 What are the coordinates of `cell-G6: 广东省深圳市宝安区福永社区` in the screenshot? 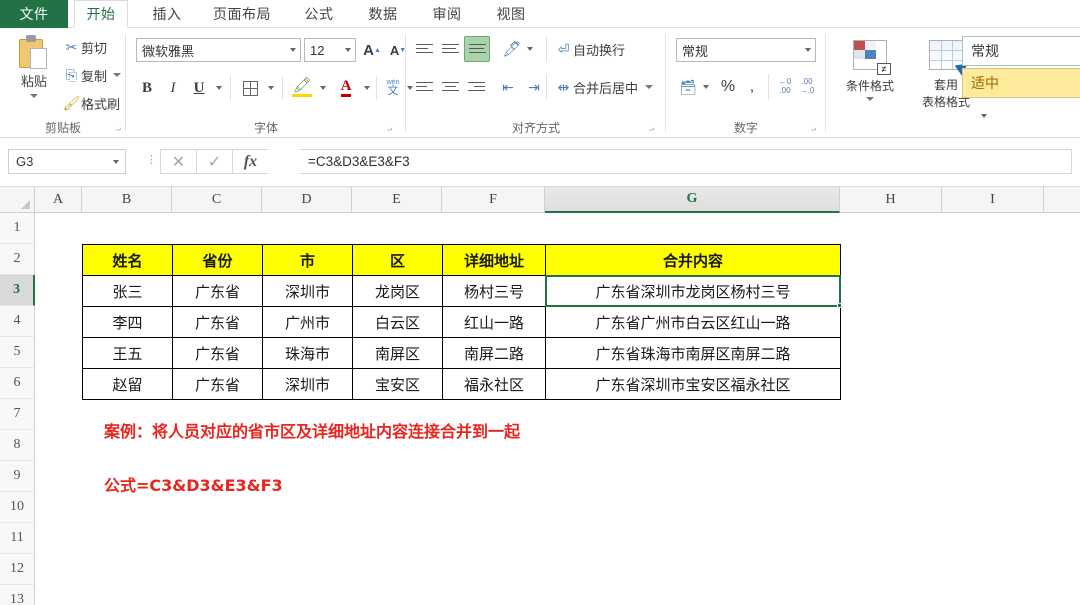 It's located at (693, 384).